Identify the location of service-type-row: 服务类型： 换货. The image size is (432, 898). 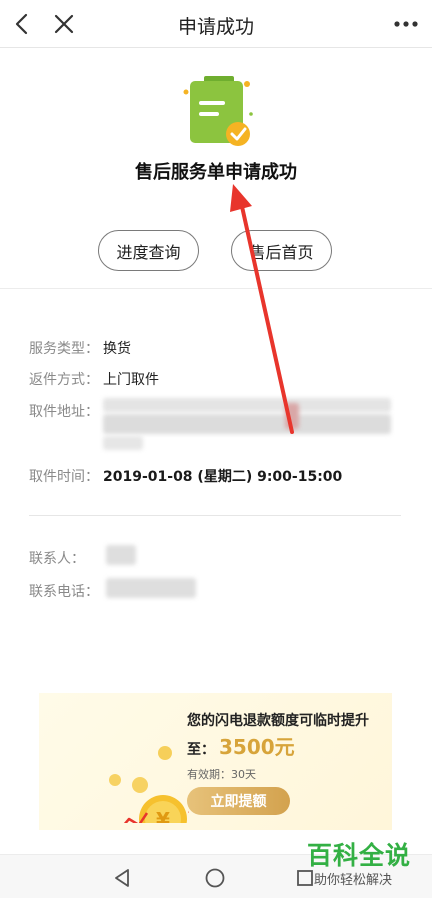
(80, 348).